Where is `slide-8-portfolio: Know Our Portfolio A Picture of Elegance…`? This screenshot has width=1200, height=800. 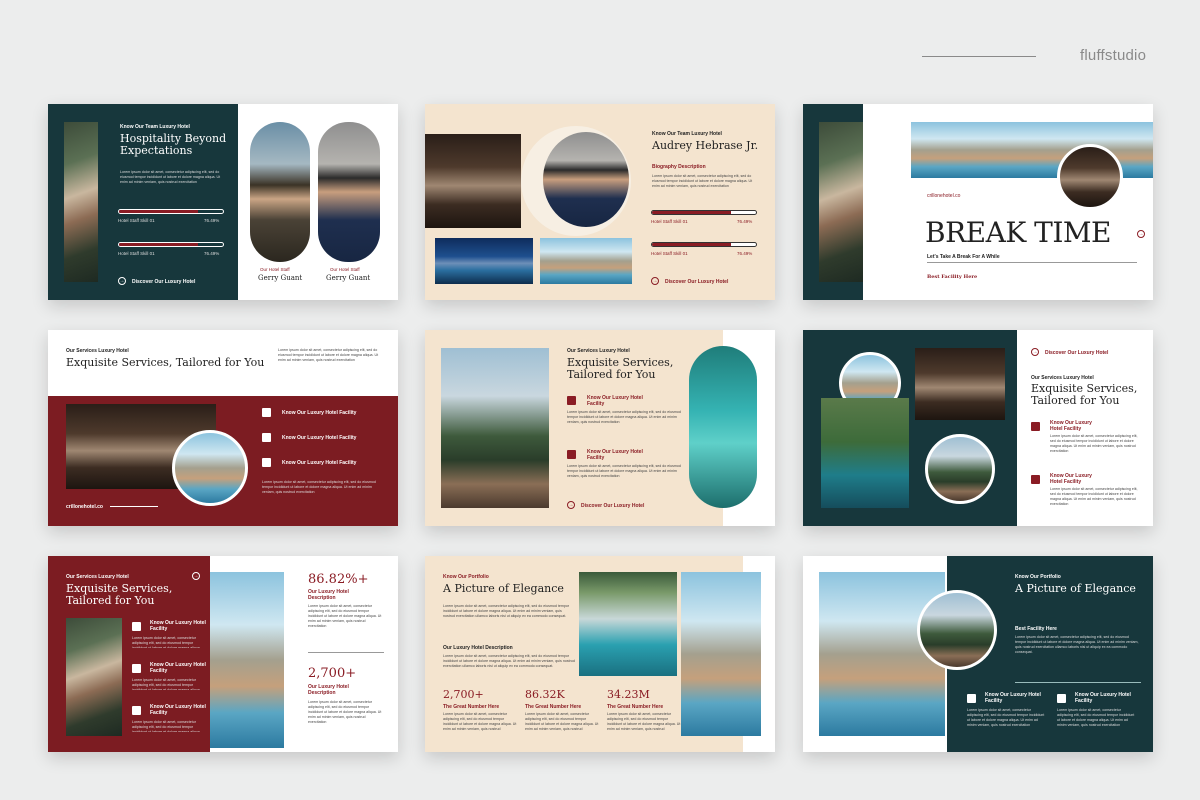
slide-8-portfolio: Know Our Portfolio A Picture of Elegance… is located at coordinates (600, 654).